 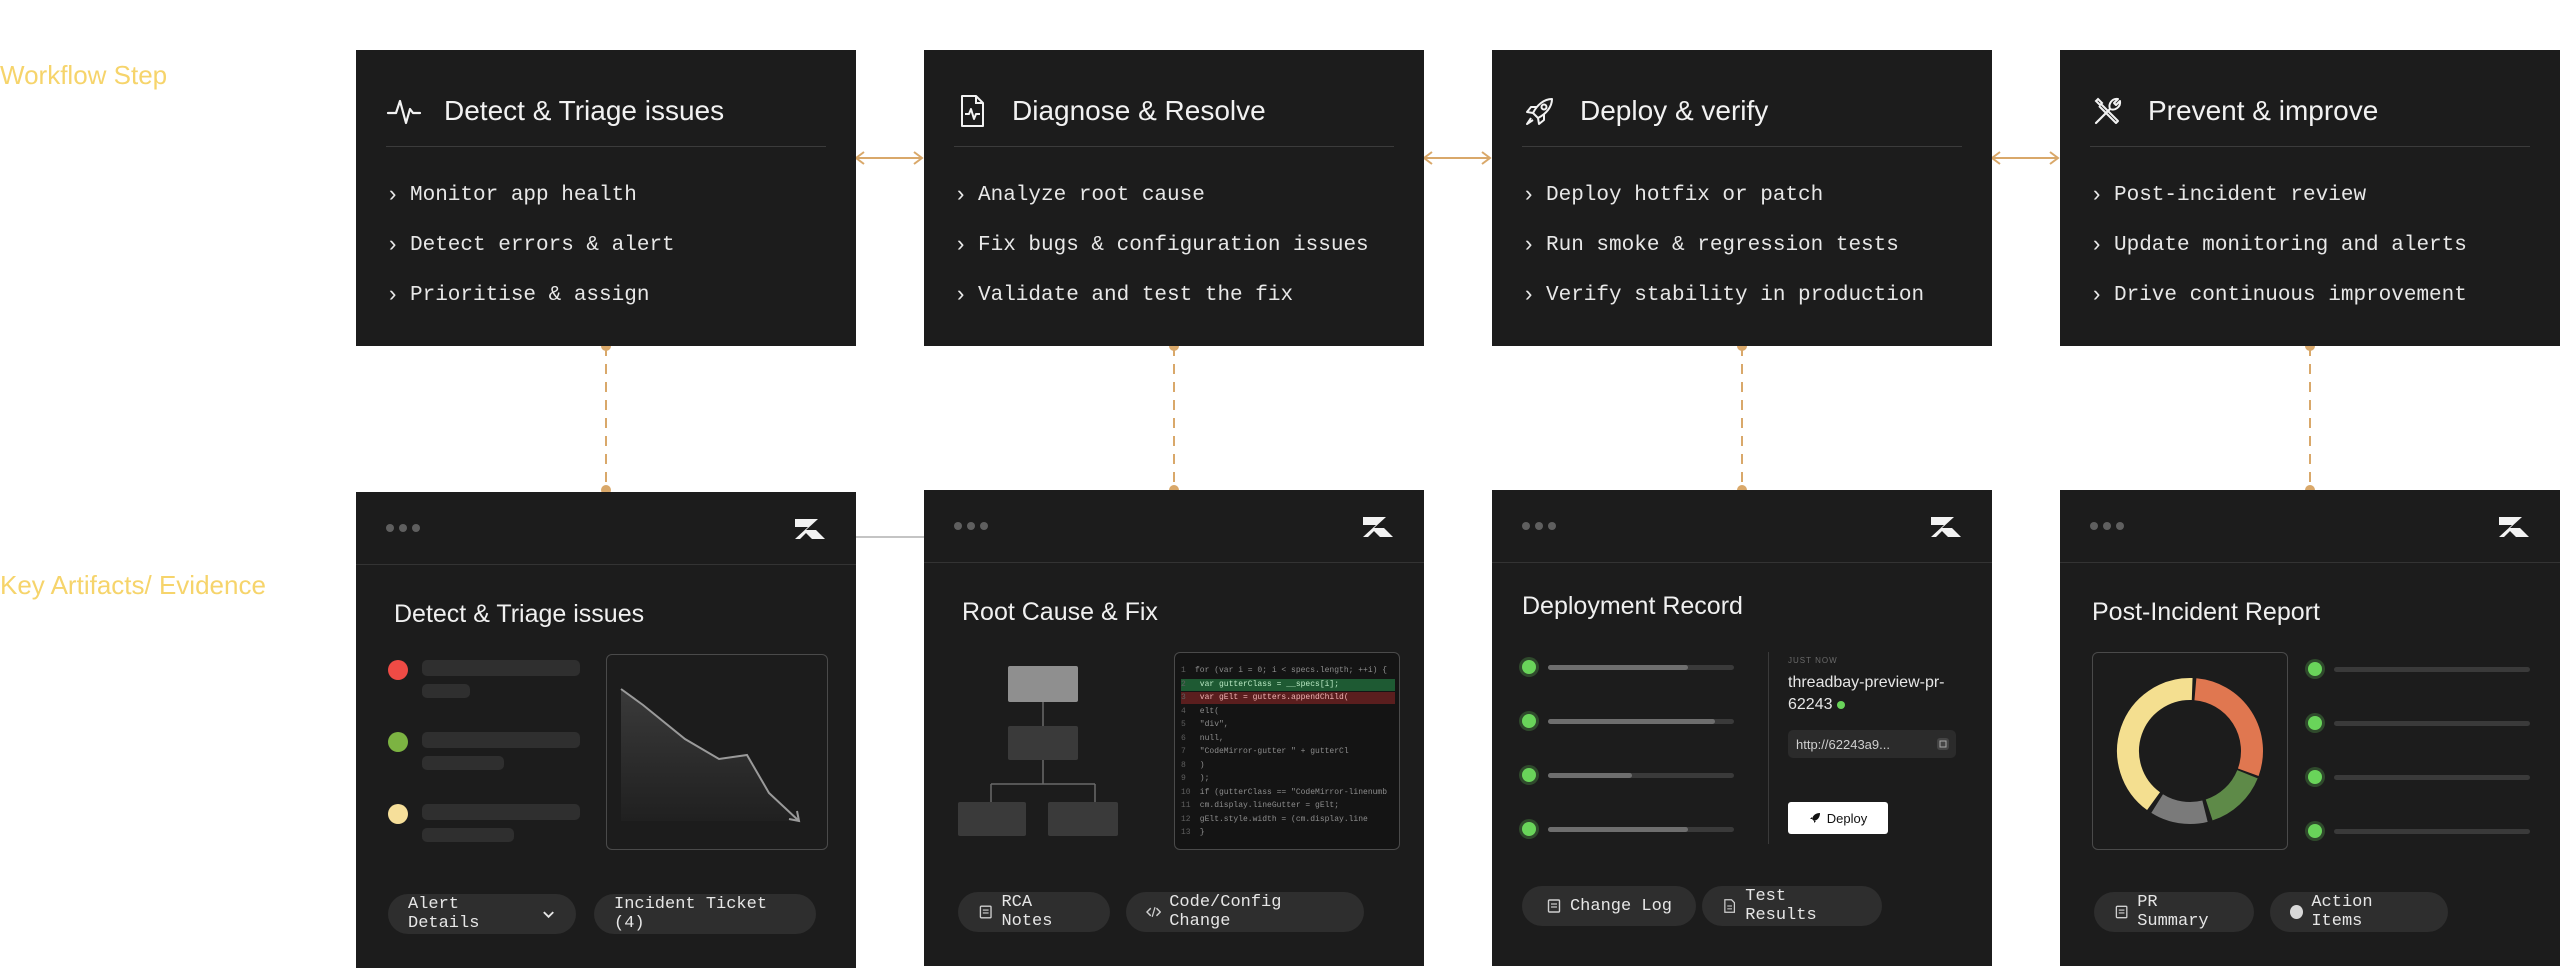 What do you see at coordinates (1792, 906) in the screenshot?
I see `test-results-button: Test Results` at bounding box center [1792, 906].